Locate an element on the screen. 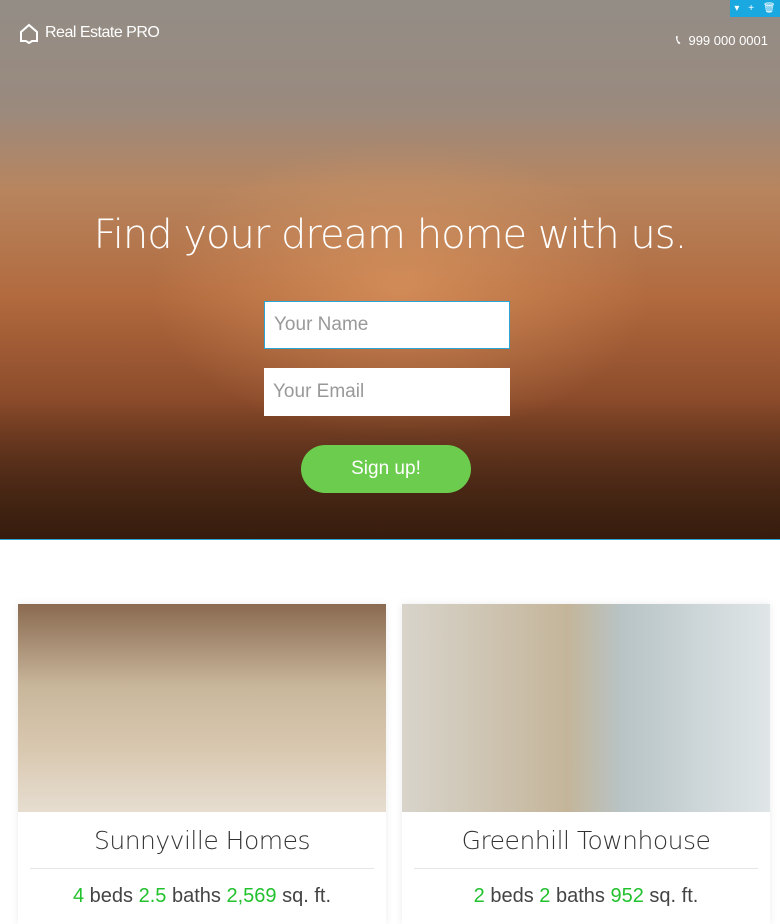  sqft-value: 2,569 is located at coordinates (251, 896).